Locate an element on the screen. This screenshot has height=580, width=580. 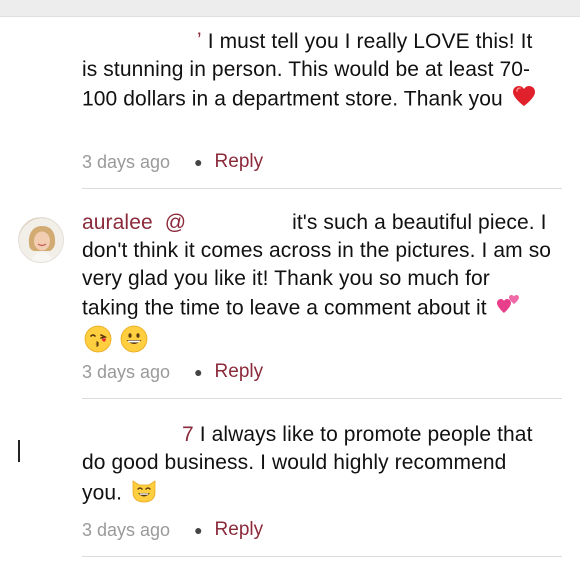
comment-meta: 3 days ago ● Reply is located at coordinates (172, 530).